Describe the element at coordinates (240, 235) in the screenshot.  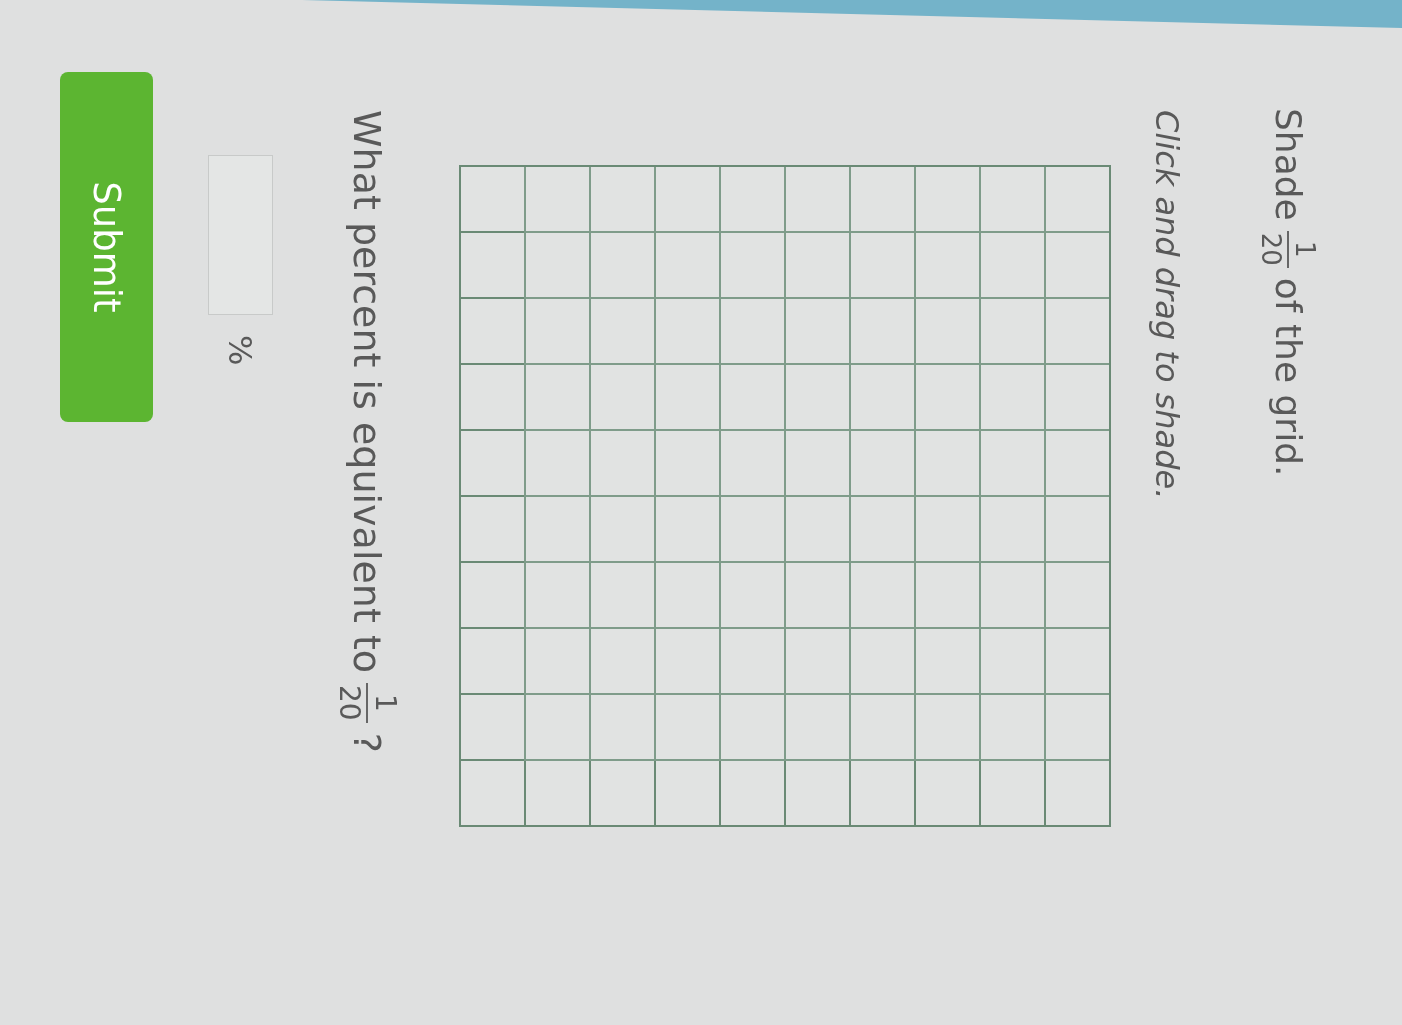
I see `answer-input` at that location.